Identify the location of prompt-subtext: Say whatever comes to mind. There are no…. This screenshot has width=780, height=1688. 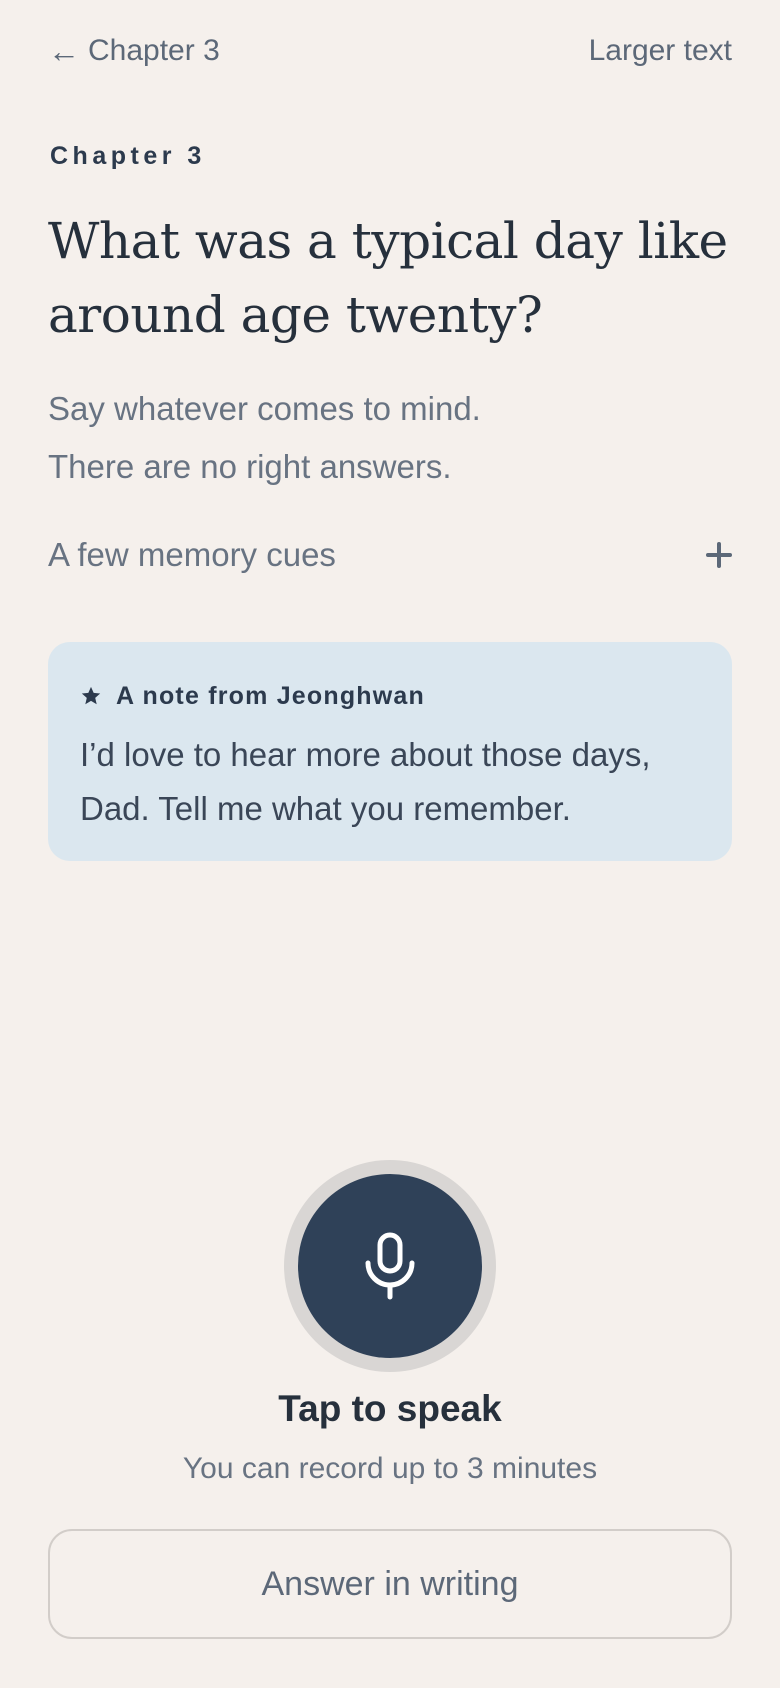
(393, 438).